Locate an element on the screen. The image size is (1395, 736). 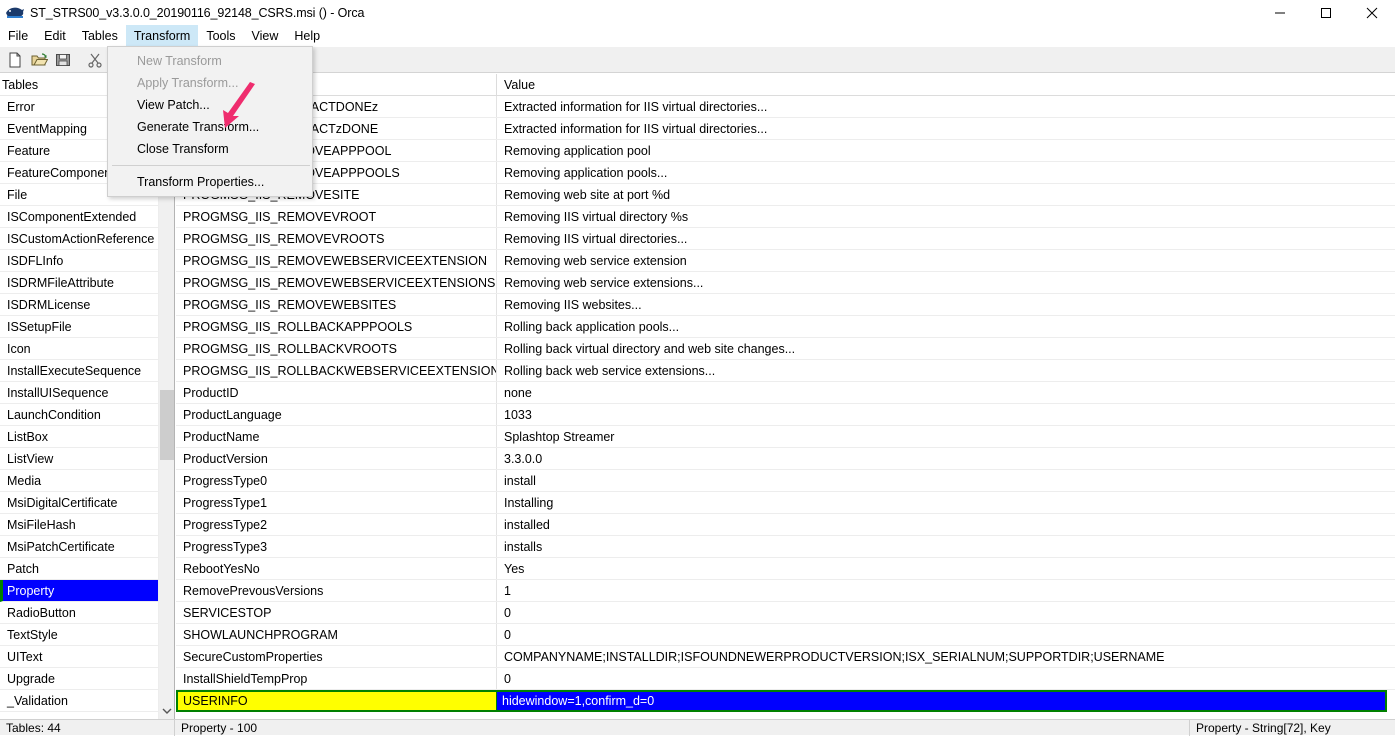
column-header-value: Value is located at coordinates (937, 84).